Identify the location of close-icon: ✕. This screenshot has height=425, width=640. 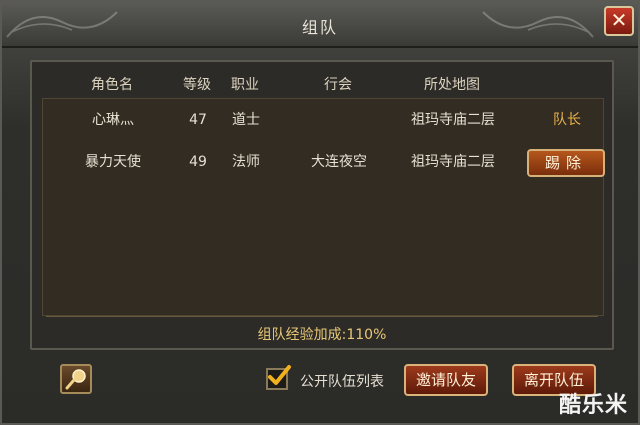
(619, 20).